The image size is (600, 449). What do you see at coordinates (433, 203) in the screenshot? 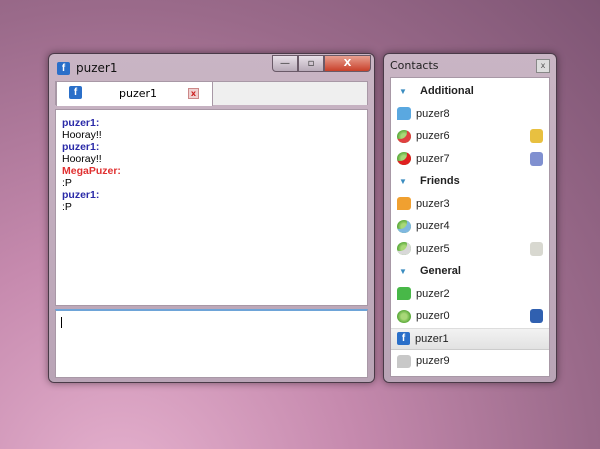
I see `contact-name: puzer3` at bounding box center [433, 203].